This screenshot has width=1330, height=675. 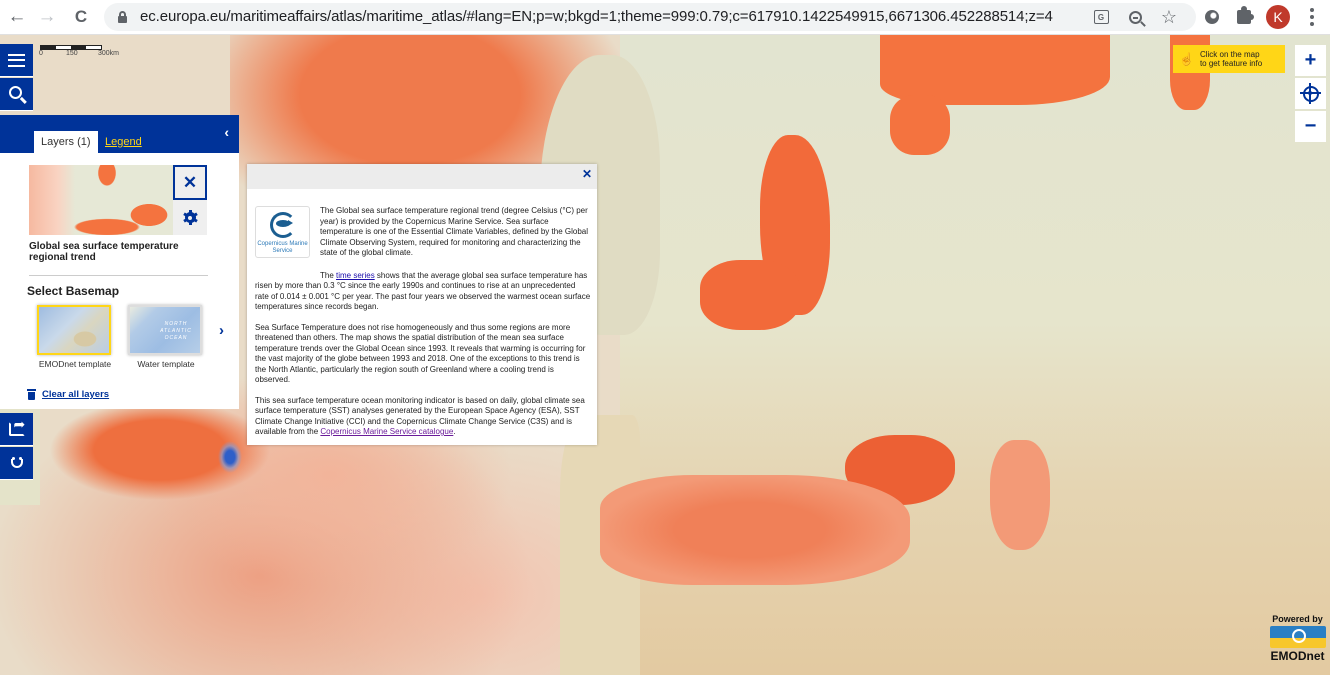 I want to click on reload-button: C, so click(x=81, y=17).